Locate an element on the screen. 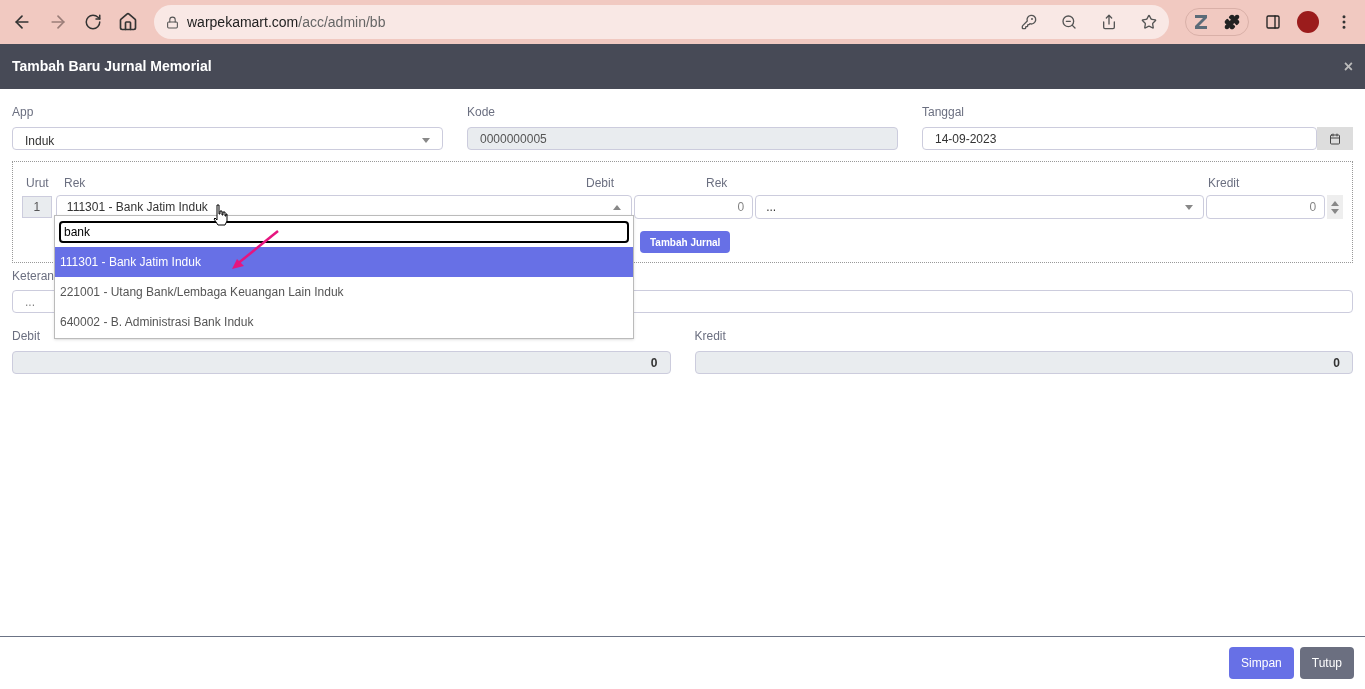 This screenshot has width=1365, height=689. row-number: 1 is located at coordinates (37, 207).